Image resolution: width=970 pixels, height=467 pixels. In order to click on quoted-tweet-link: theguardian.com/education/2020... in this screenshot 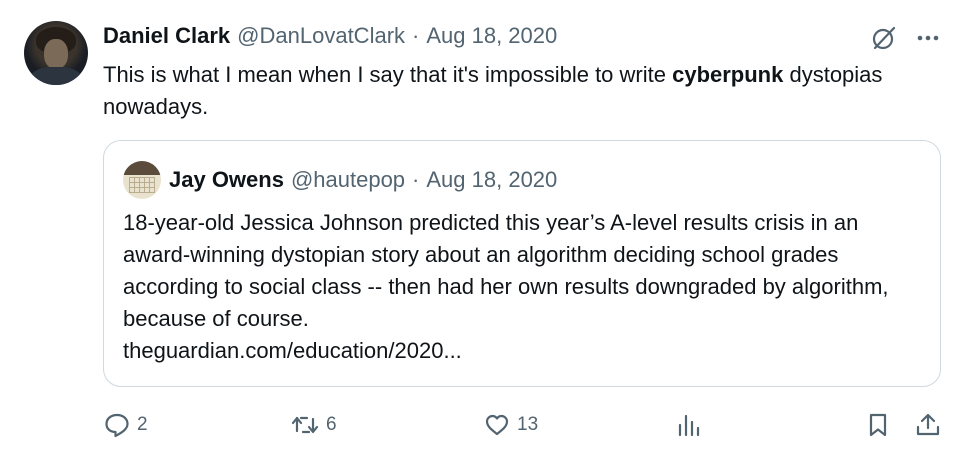, I will do `click(292, 350)`.